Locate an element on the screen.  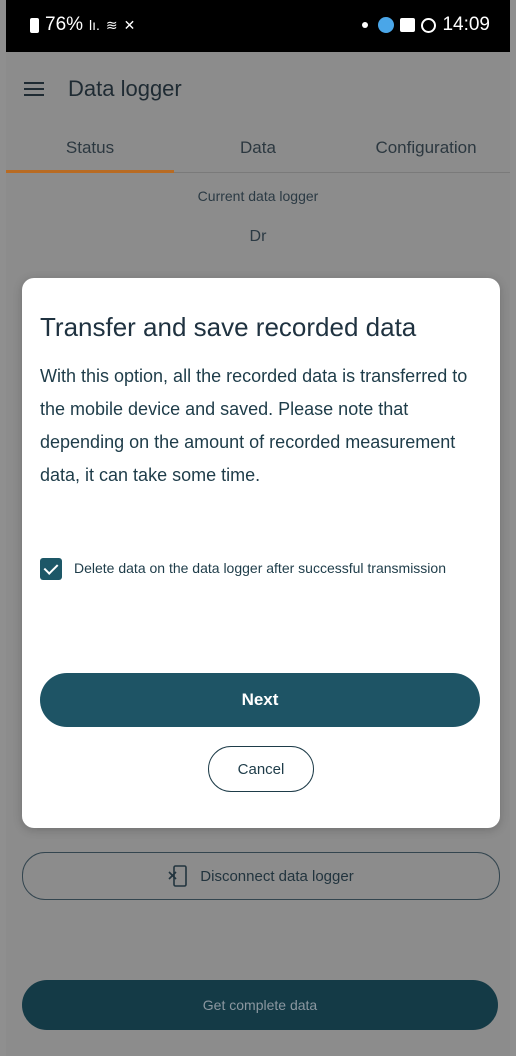
tab-bar: Status Data Configuration is located at coordinates (258, 150).